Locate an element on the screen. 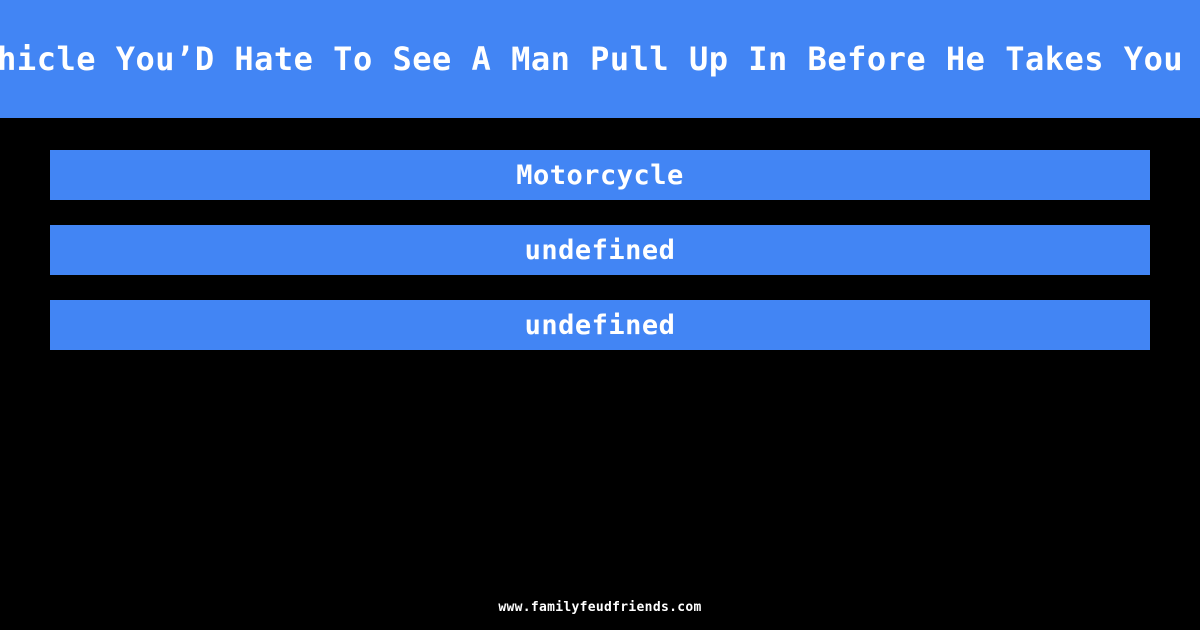 The width and height of the screenshot is (1200, 630). footer: www.familyfeudfriends.com is located at coordinates (600, 605).